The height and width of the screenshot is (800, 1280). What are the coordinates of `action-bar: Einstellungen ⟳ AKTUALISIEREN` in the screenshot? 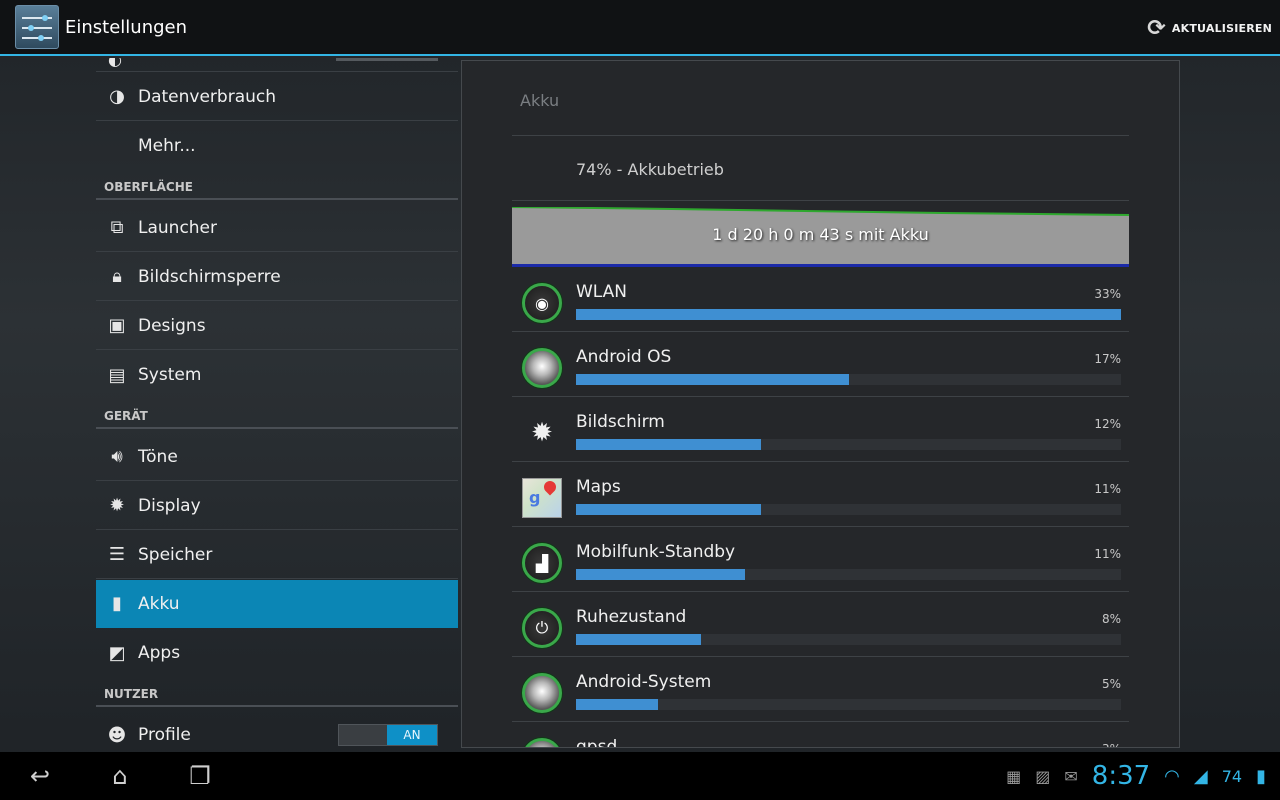 It's located at (640, 28).